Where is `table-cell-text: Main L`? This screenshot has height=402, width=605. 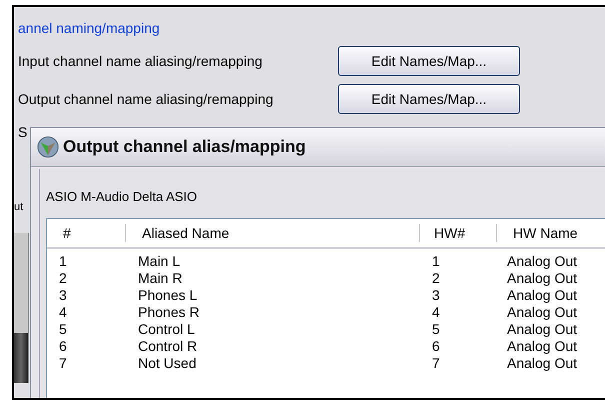
table-cell-text: Main L is located at coordinates (159, 261).